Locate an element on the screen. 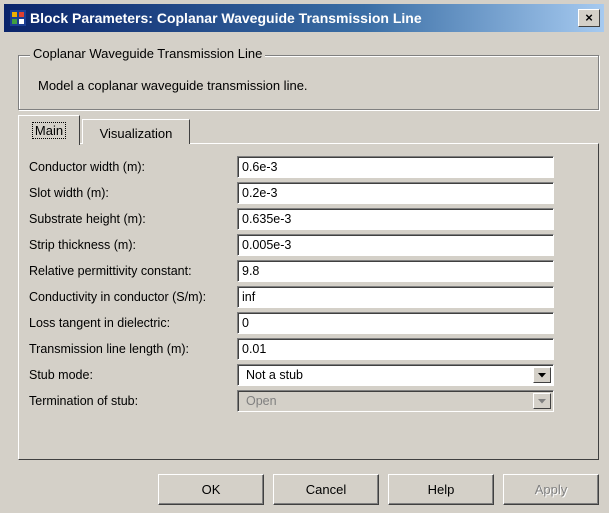  close-icon: × is located at coordinates (589, 17).